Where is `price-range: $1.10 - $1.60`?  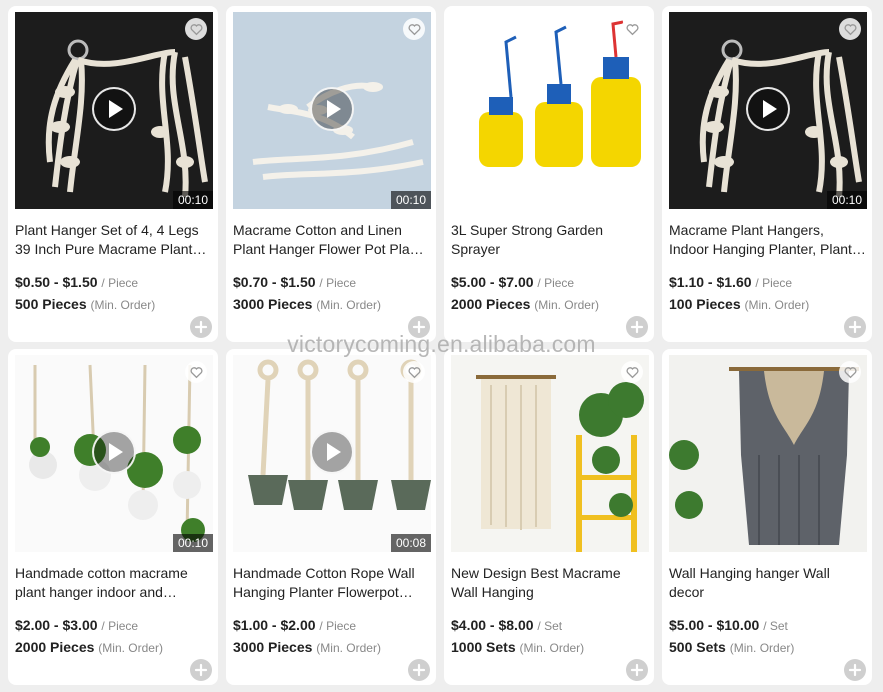 price-range: $1.10 - $1.60 is located at coordinates (710, 282).